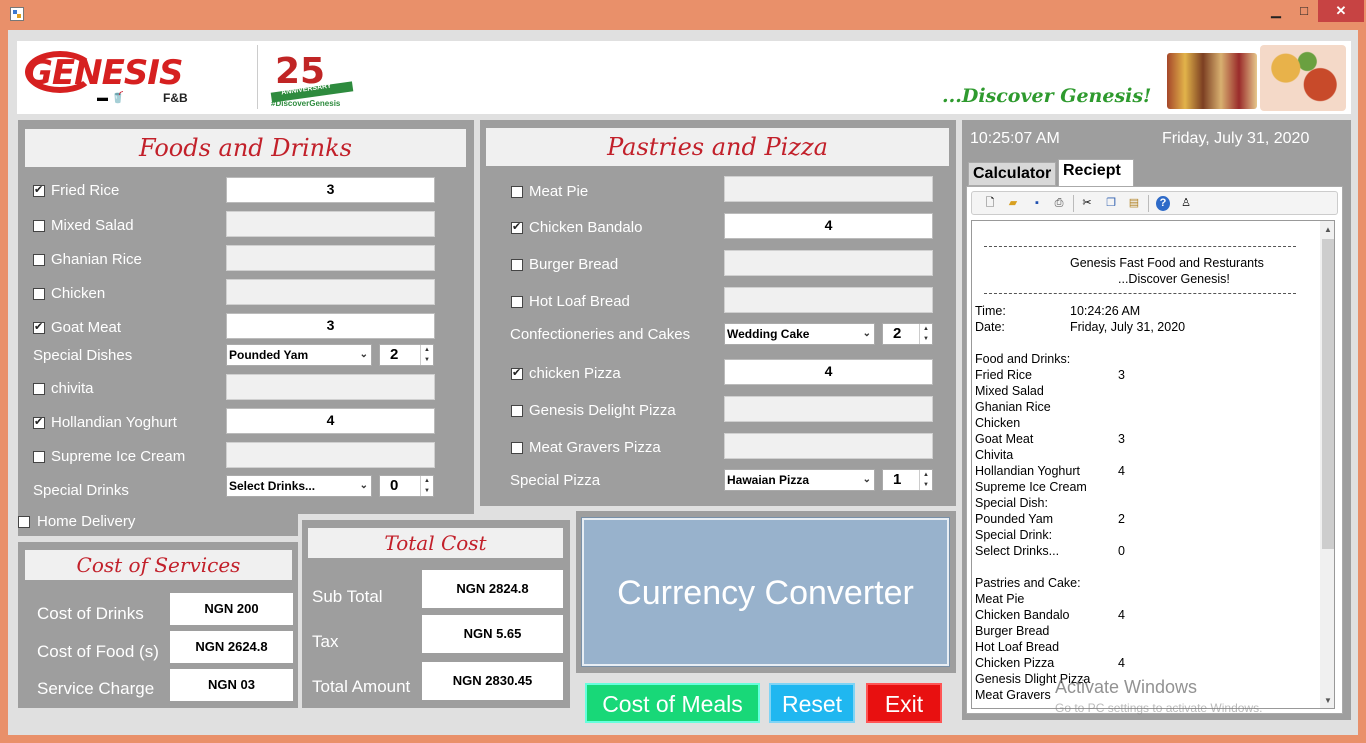 This screenshot has width=1366, height=743. I want to click on maximize-button: □, so click(1304, 11).